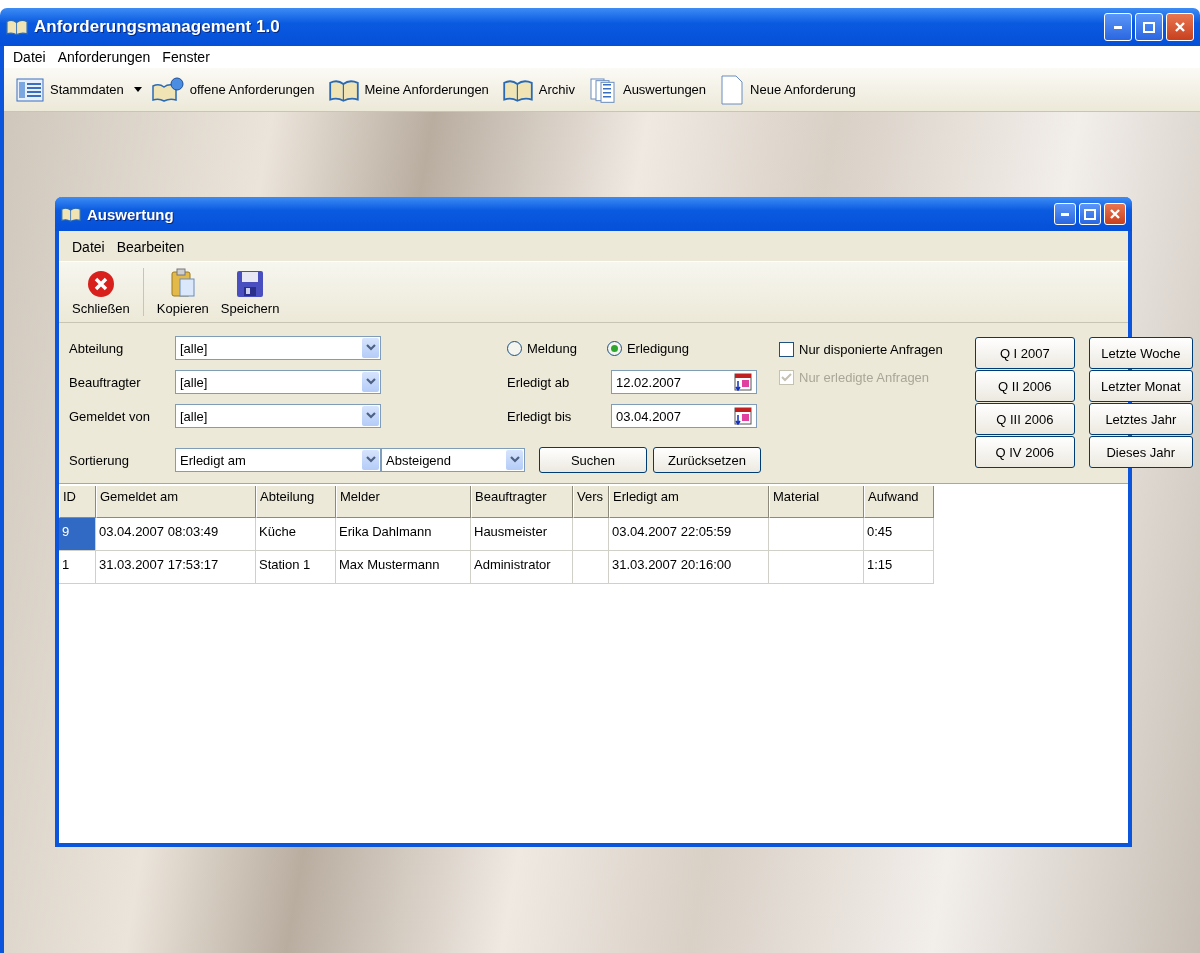 The width and height of the screenshot is (1200, 953). I want to click on date-field: 12.02.2007, so click(684, 382).